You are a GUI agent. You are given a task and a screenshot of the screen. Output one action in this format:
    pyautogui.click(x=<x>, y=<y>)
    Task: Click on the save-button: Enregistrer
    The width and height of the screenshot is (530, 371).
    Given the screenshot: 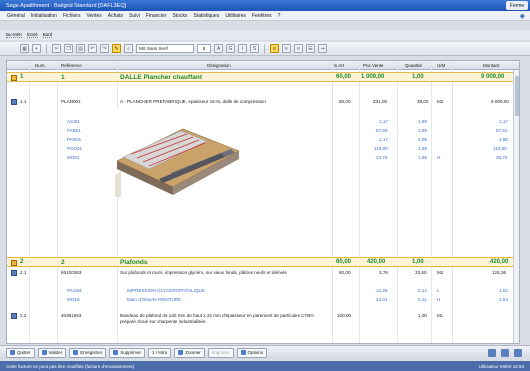 What is the action you would take?
    pyautogui.click(x=88, y=352)
    